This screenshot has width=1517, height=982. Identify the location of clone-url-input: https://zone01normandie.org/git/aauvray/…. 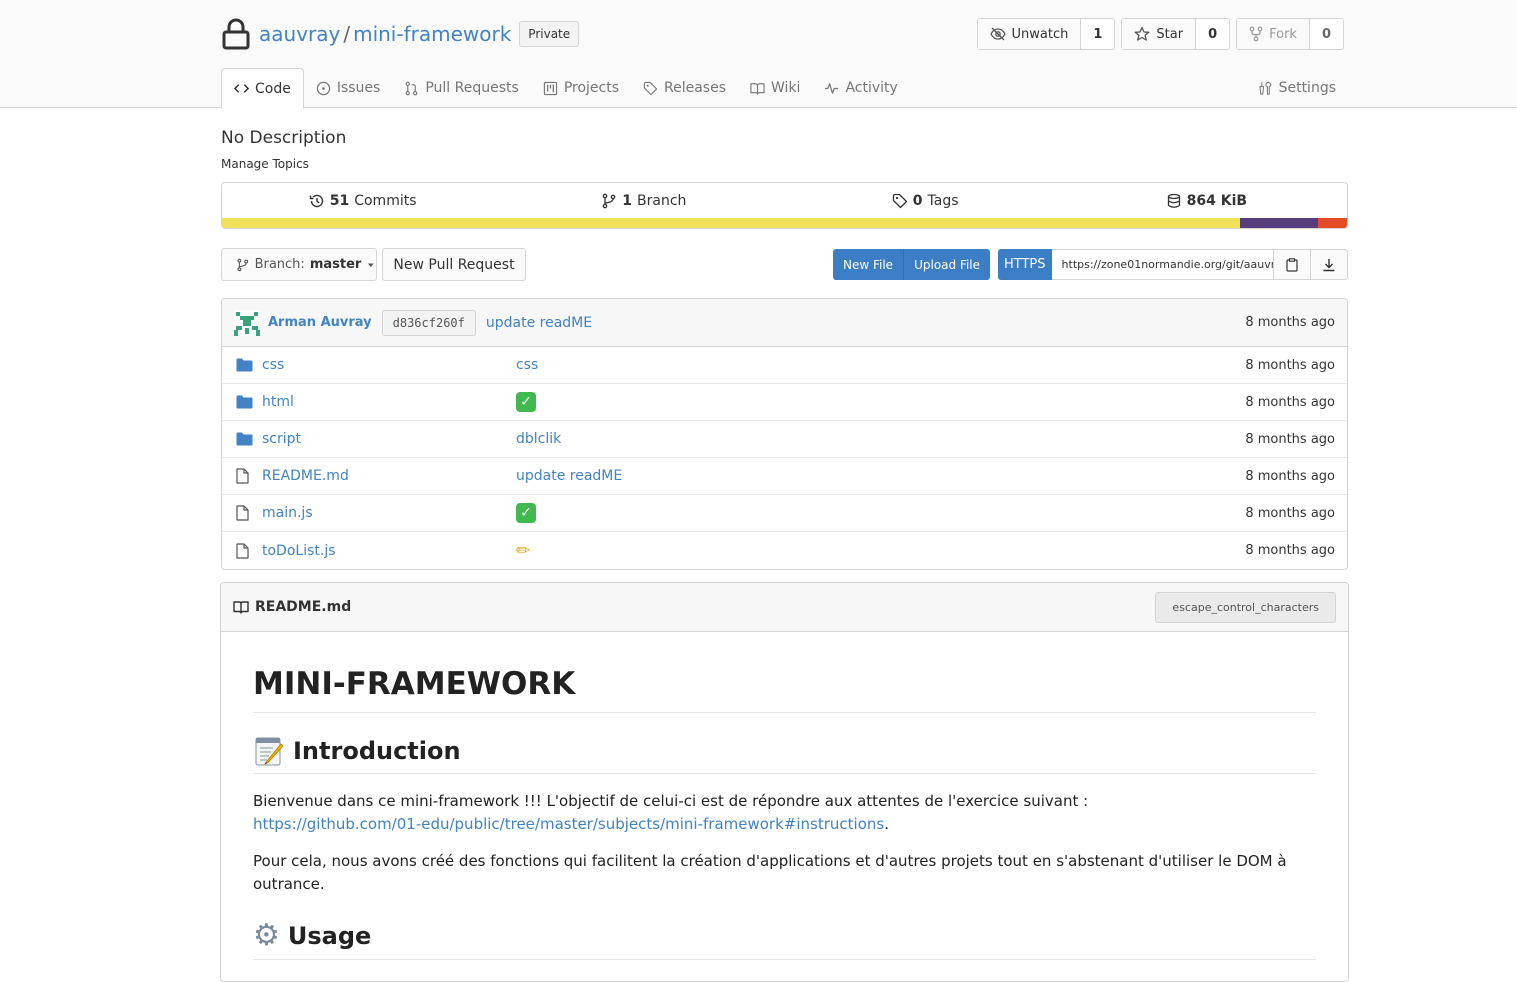
(1162, 264).